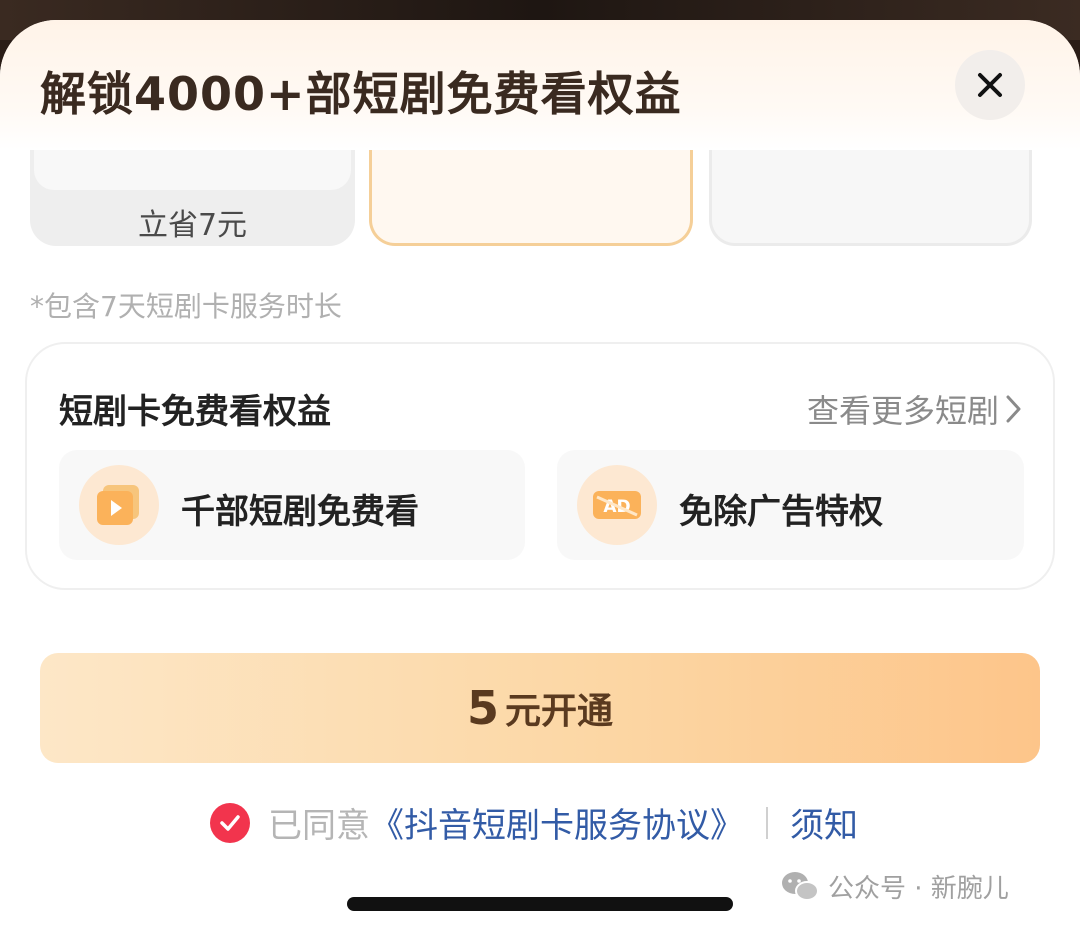 This screenshot has width=1080, height=931. Describe the element at coordinates (800, 886) in the screenshot. I see `wechat-icon` at that location.